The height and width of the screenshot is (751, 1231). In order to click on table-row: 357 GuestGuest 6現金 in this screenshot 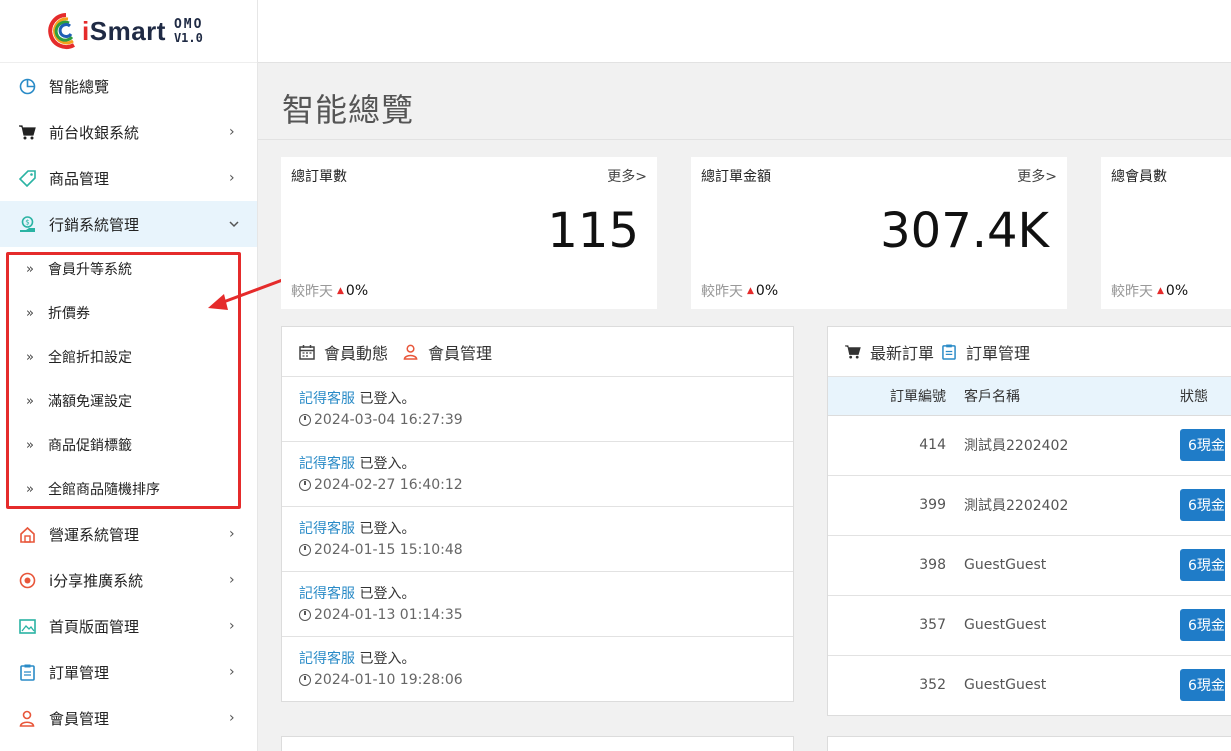, I will do `click(1029, 625)`.